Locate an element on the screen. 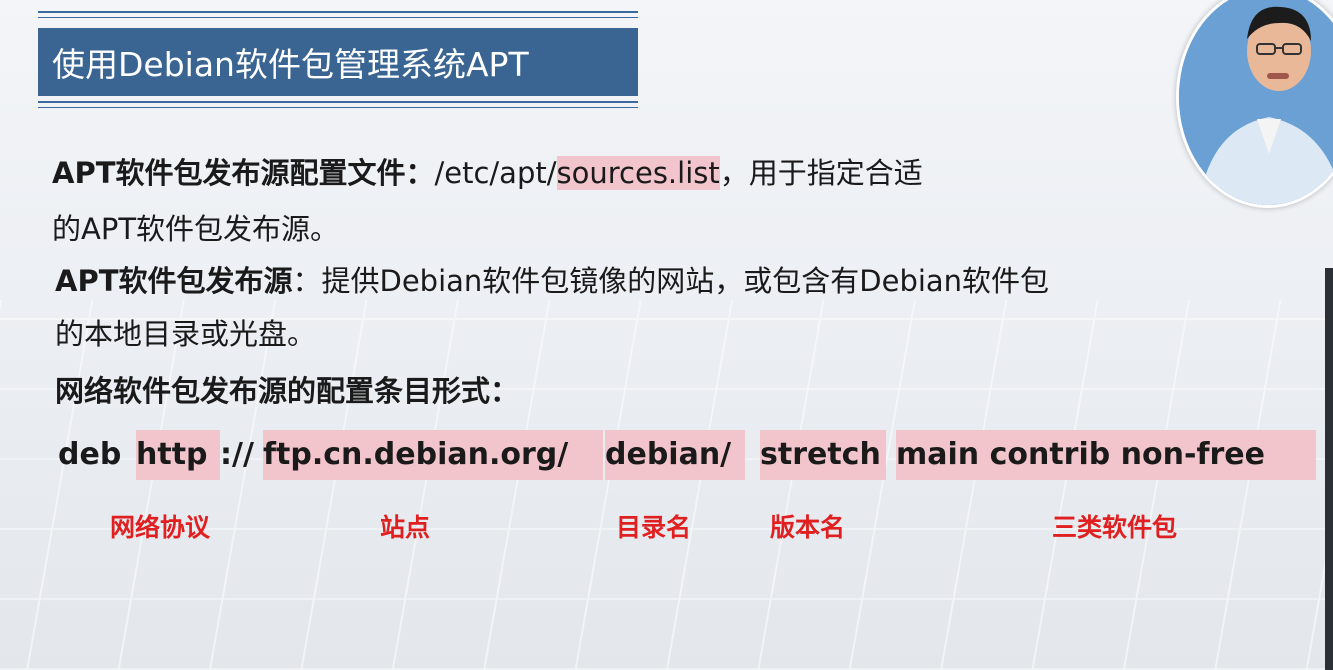 Image resolution: width=1333 pixels, height=670 pixels. cmd-components: main contrib non-free is located at coordinates (1106, 455).